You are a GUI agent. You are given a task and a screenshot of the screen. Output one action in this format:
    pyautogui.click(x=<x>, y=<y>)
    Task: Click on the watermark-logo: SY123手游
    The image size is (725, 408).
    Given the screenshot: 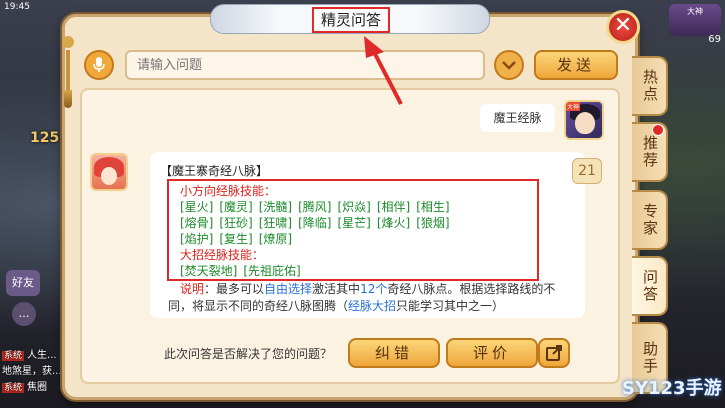 What is the action you would take?
    pyautogui.click(x=672, y=388)
    